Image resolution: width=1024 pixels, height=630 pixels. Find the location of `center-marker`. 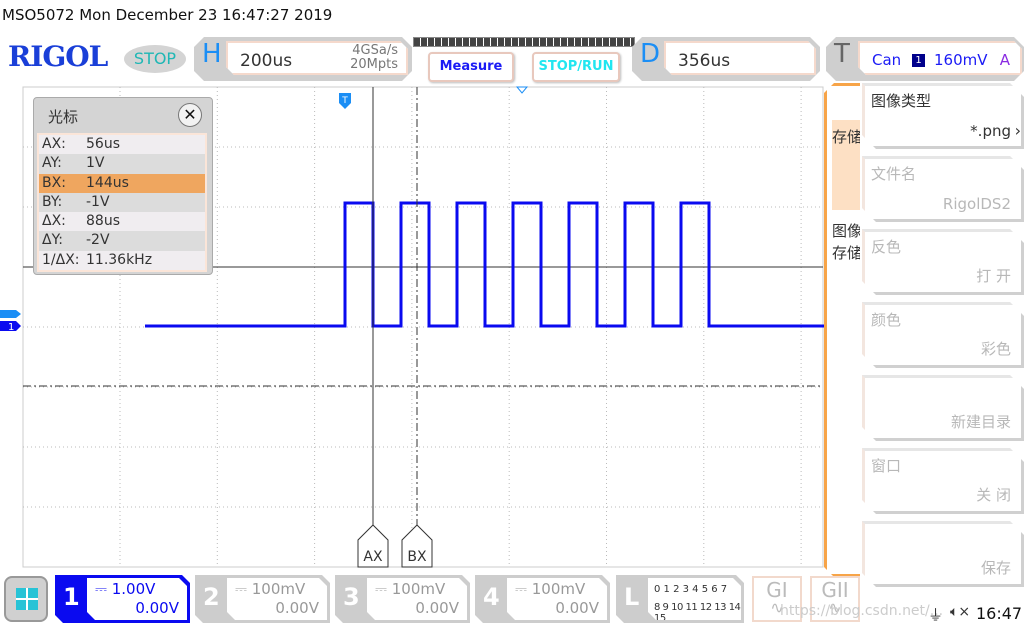

center-marker is located at coordinates (522, 90).